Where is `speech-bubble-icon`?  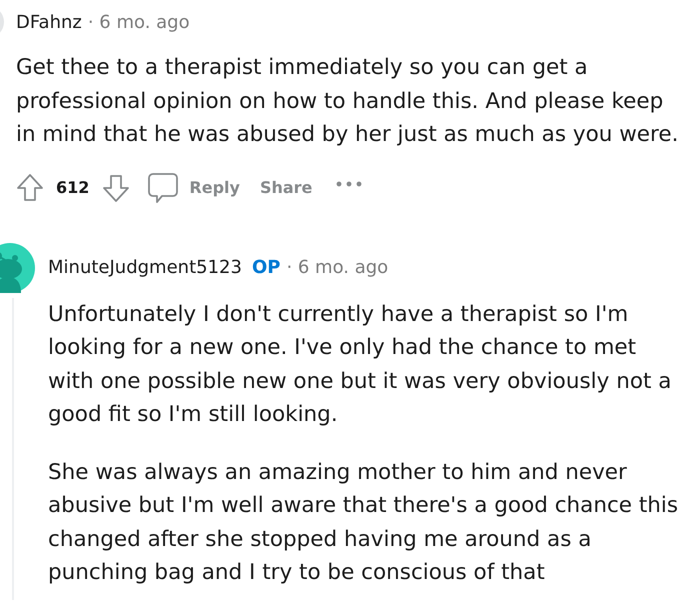 speech-bubble-icon is located at coordinates (163, 188).